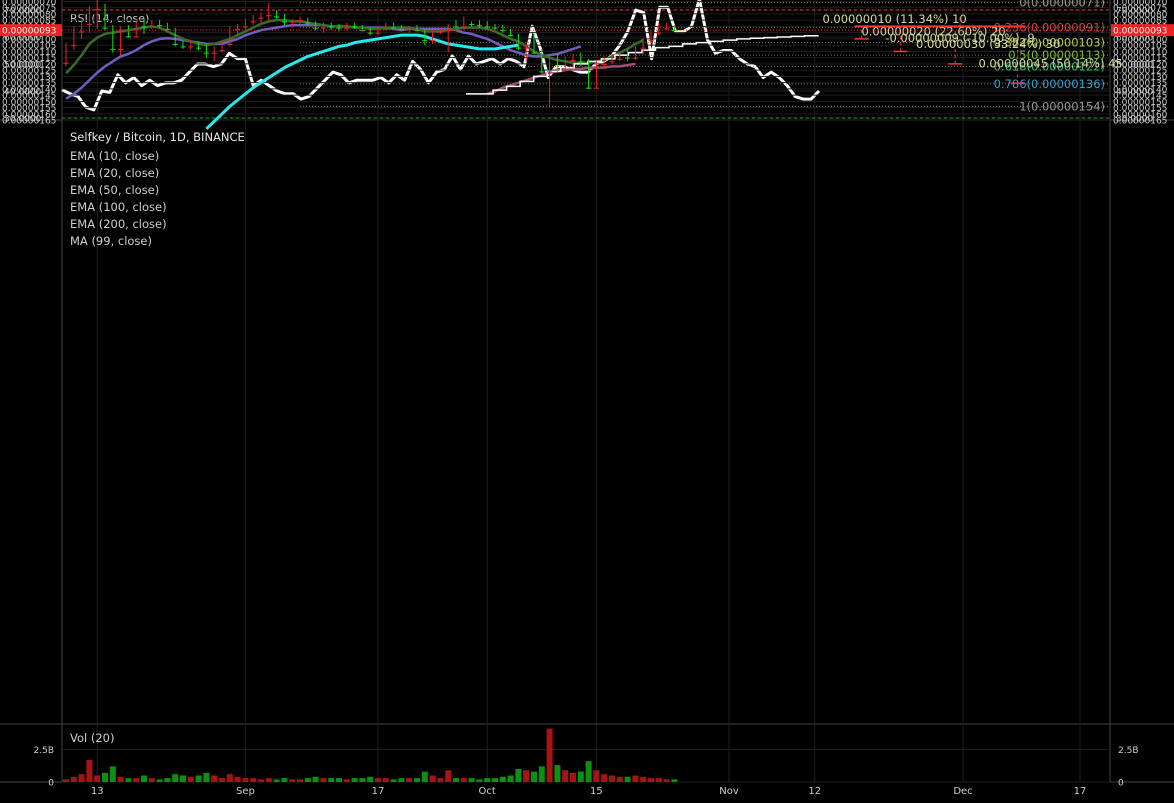  Describe the element at coordinates (1128, 751) in the screenshot. I see `volume-right-tick-label: 2.5B` at that location.